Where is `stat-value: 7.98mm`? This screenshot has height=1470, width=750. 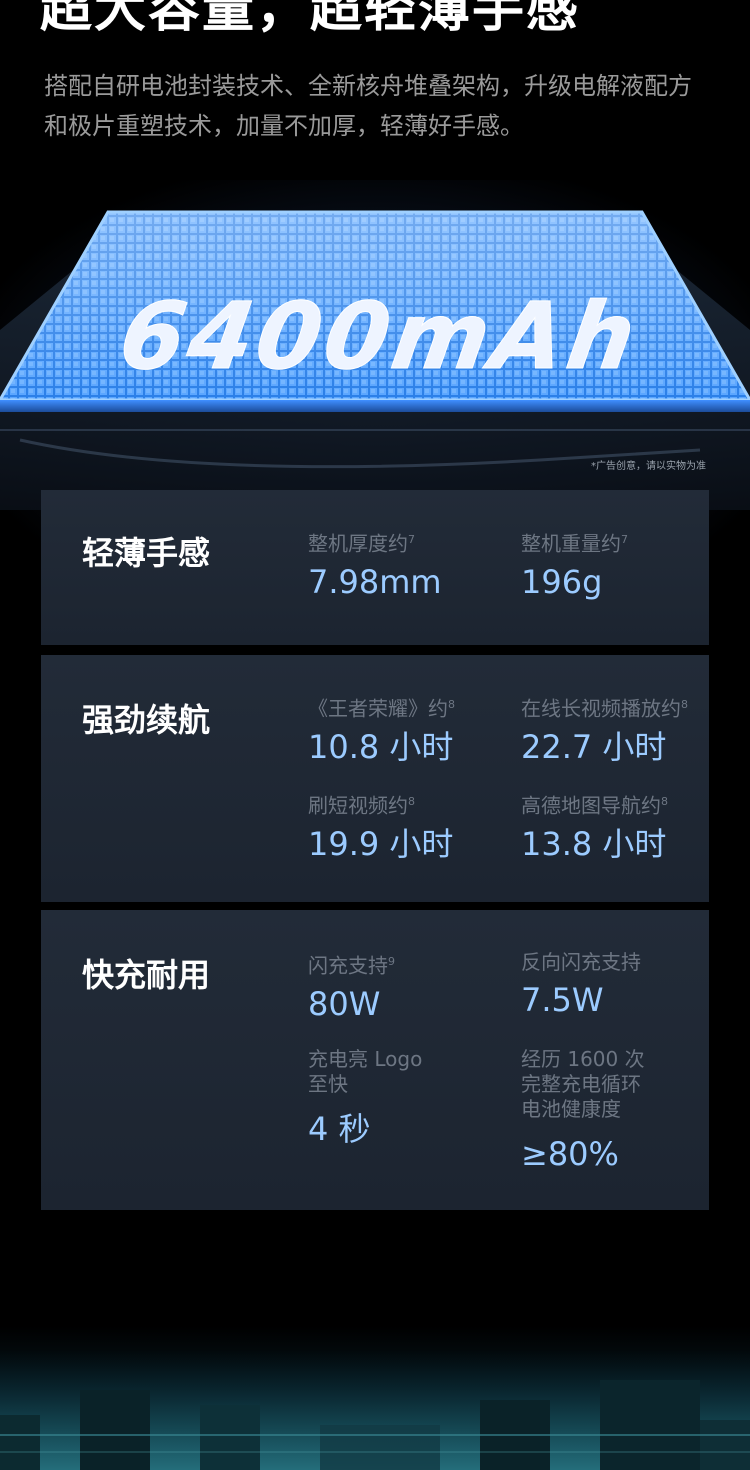 stat-value: 7.98mm is located at coordinates (375, 581).